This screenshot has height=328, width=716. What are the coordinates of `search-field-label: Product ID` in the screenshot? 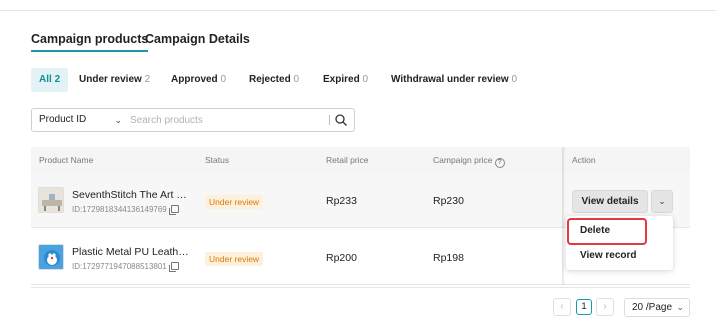 It's located at (63, 119).